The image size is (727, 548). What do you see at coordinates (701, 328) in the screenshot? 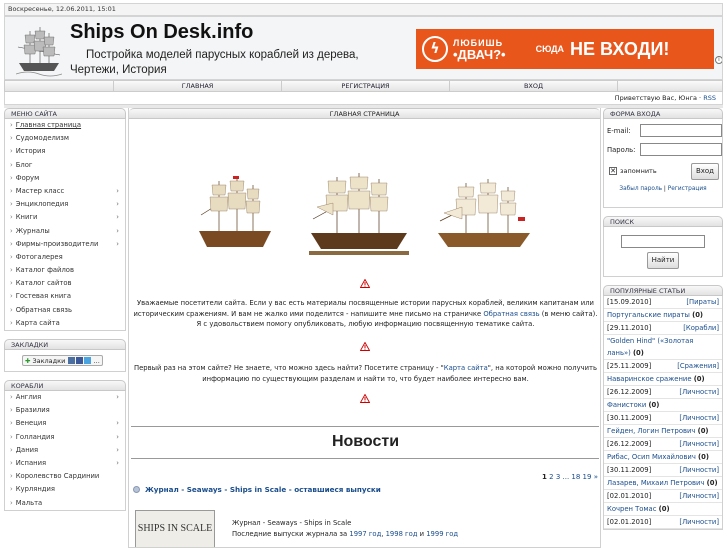
I see `article-category-link: [Корабли]` at bounding box center [701, 328].